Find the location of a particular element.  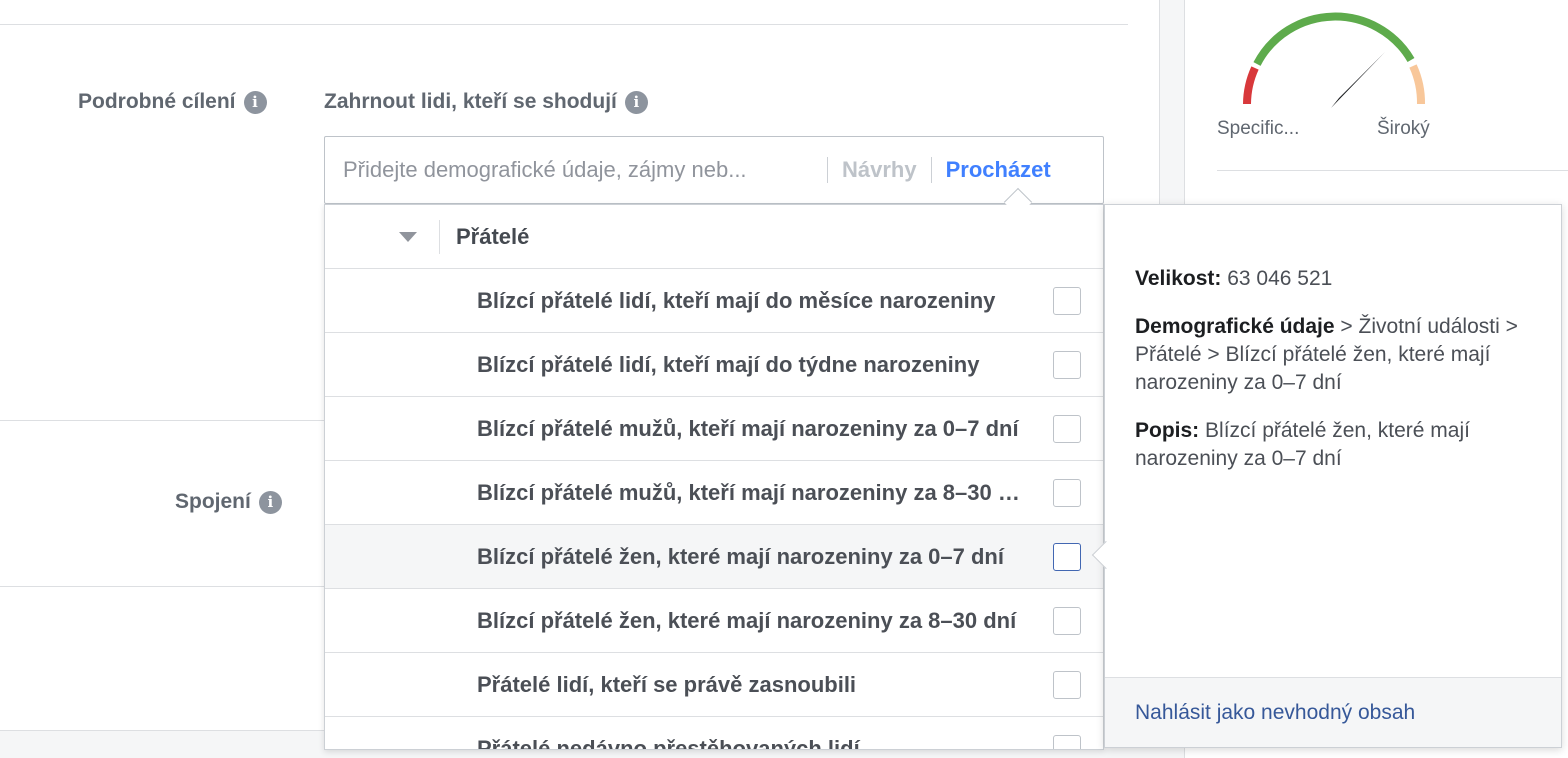

detailed-targeting-text: Podrobné cílení is located at coordinates (157, 101).